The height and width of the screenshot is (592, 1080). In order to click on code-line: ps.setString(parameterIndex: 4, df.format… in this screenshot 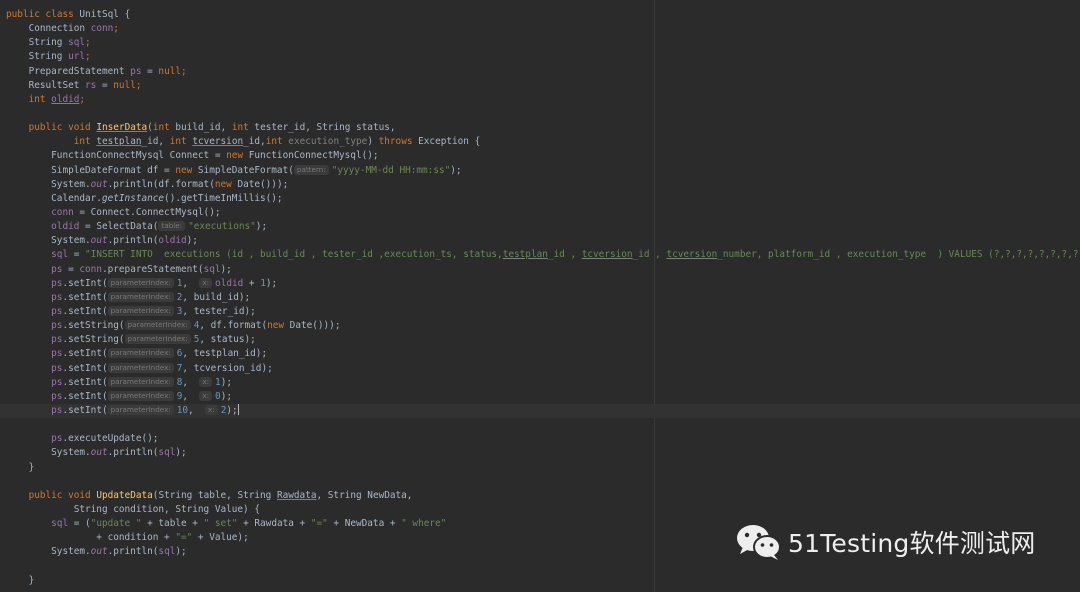, I will do `click(540, 326)`.